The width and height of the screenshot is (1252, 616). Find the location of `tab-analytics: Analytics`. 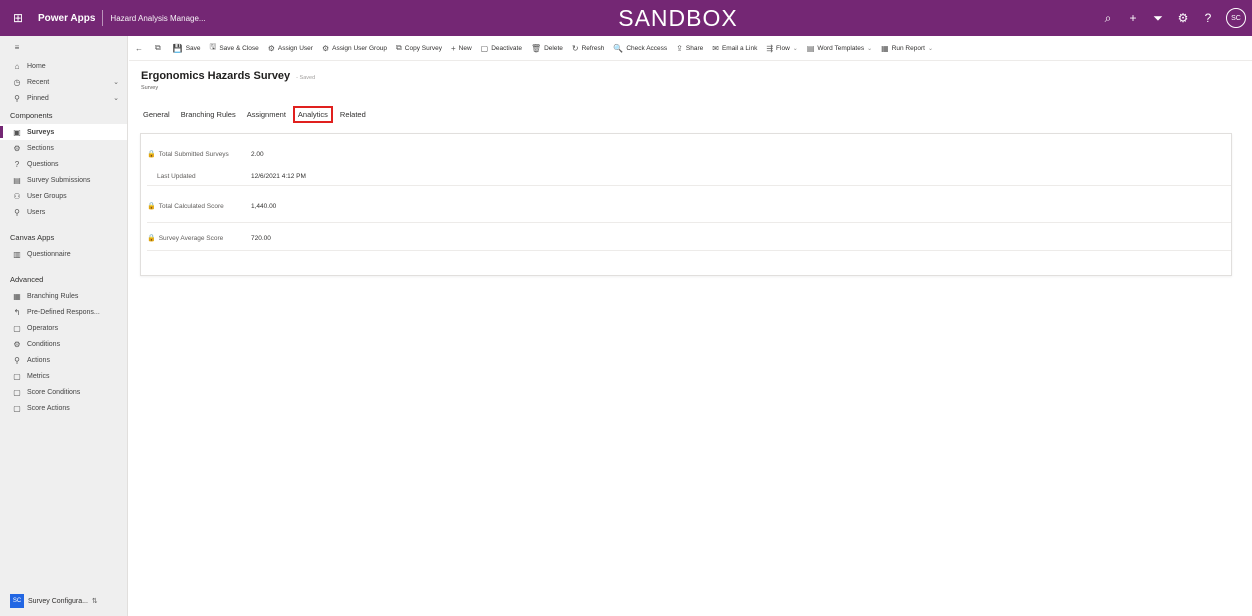

tab-analytics: Analytics is located at coordinates (312, 114).